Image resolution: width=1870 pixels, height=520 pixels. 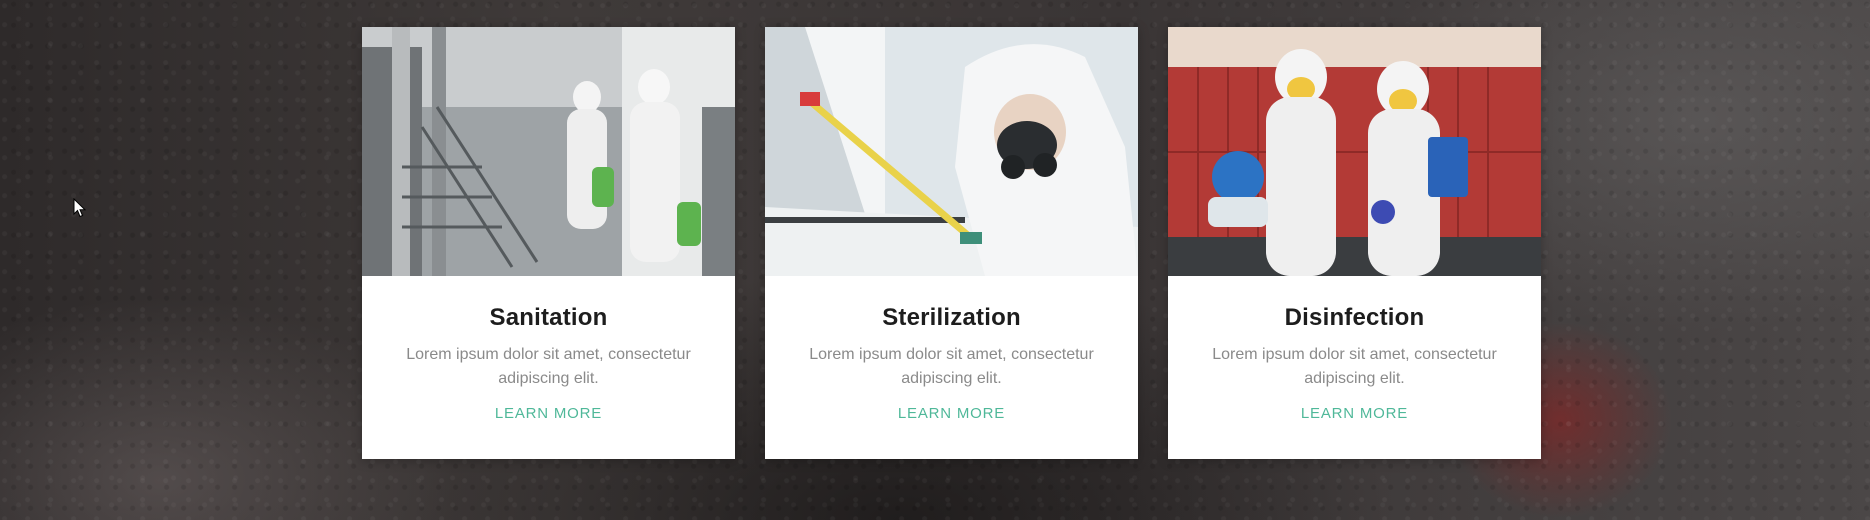 I want to click on sterilization-photo, so click(x=951, y=151).